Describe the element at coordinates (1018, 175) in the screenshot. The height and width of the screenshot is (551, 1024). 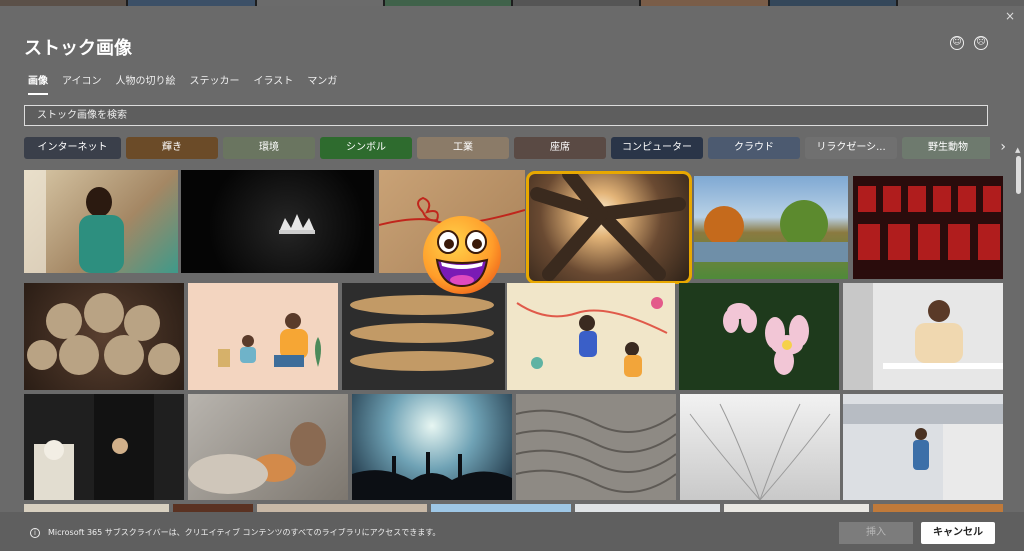
I see `scrollbar-thumb` at that location.